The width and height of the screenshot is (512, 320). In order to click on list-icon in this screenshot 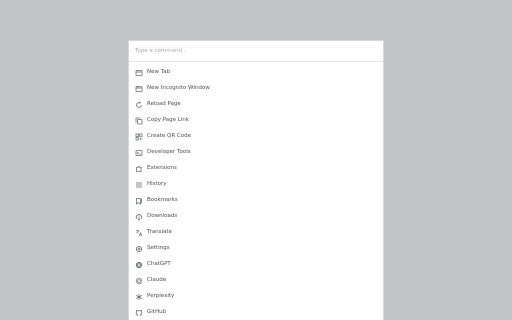, I will do `click(139, 185)`.